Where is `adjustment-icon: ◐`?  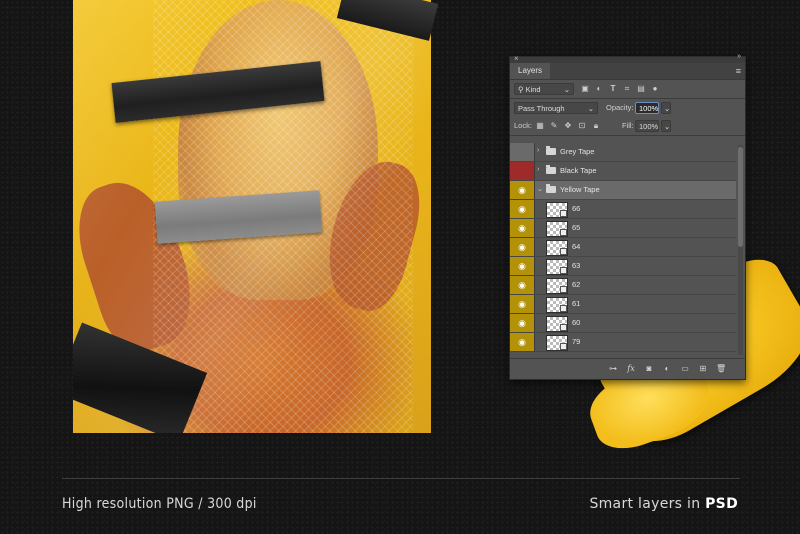 adjustment-icon: ◐ is located at coordinates (667, 369).